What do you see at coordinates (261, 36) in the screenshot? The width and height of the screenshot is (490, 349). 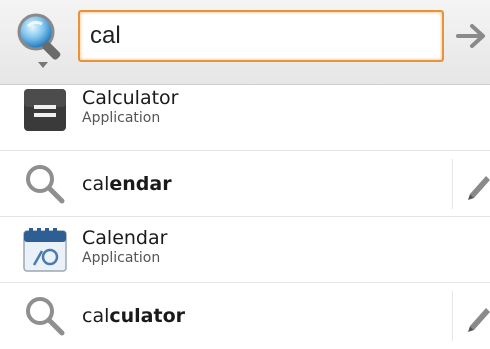 I see `search-input` at bounding box center [261, 36].